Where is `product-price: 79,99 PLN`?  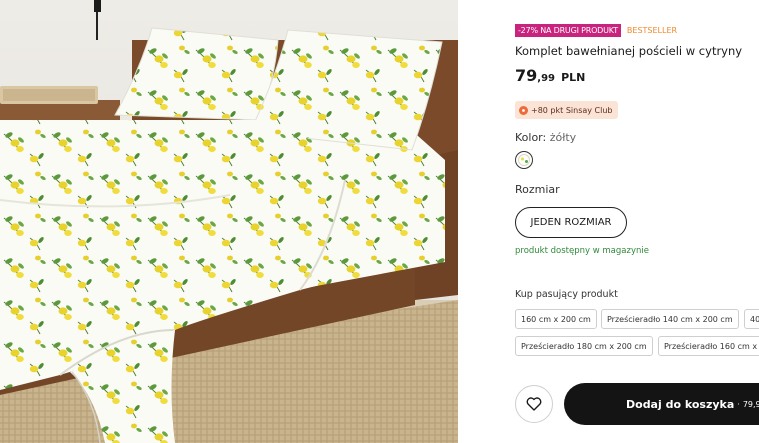
product-price: 79,99 PLN is located at coordinates (550, 75).